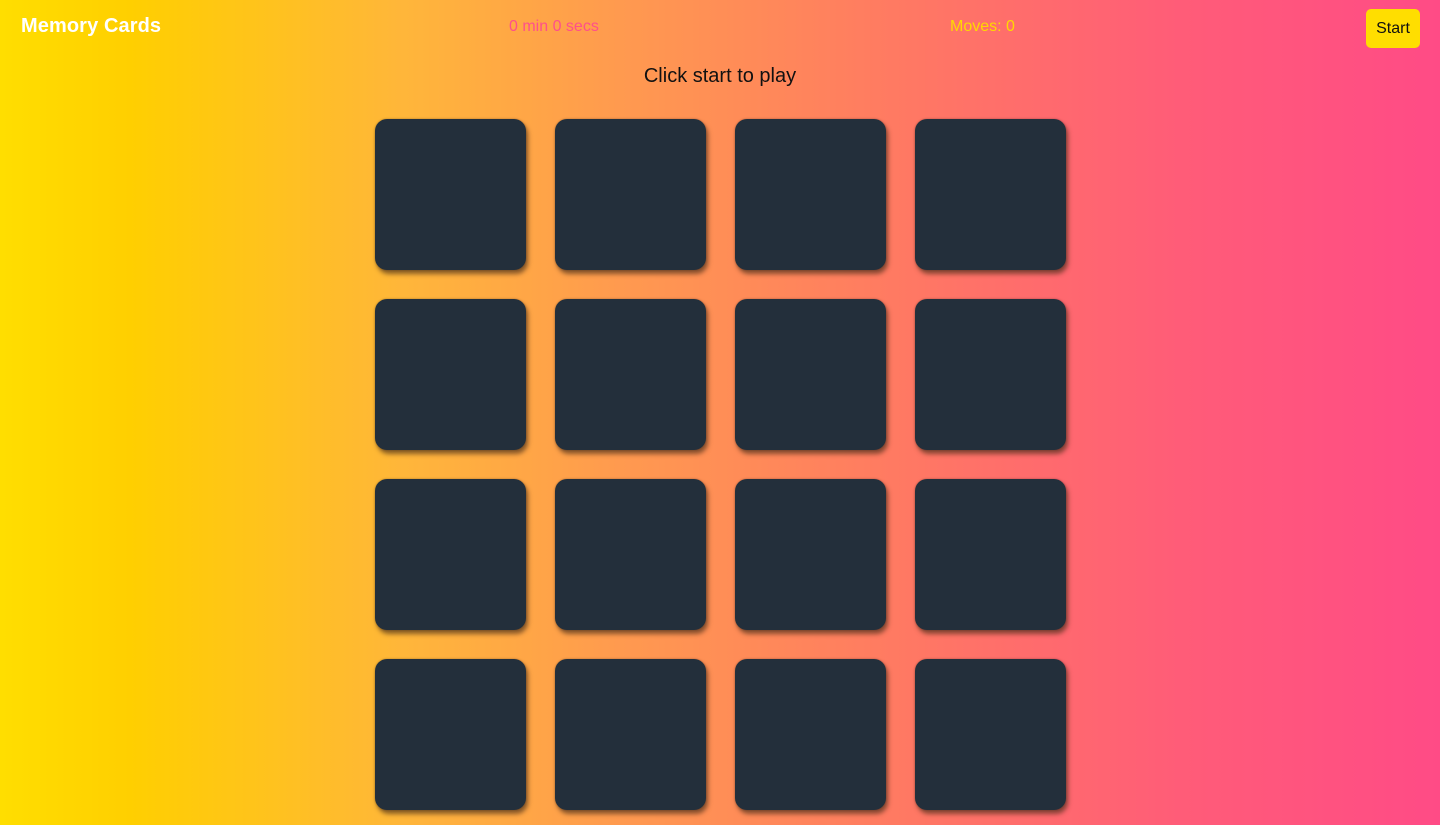 This screenshot has height=825, width=1440. I want to click on timer-display: 0 min 0 secs, so click(554, 26).